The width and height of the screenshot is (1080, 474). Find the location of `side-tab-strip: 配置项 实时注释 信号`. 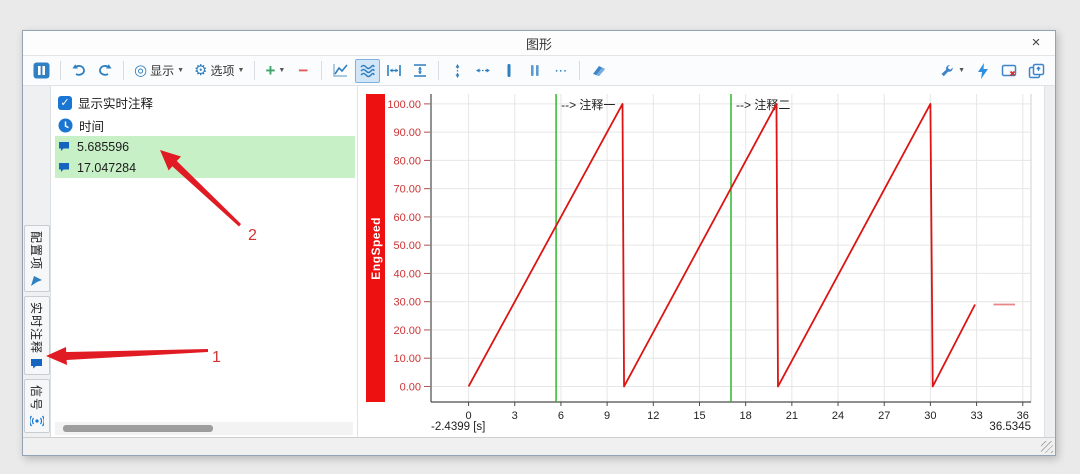

side-tab-strip: 配置项 实时注释 信号 is located at coordinates (37, 261).